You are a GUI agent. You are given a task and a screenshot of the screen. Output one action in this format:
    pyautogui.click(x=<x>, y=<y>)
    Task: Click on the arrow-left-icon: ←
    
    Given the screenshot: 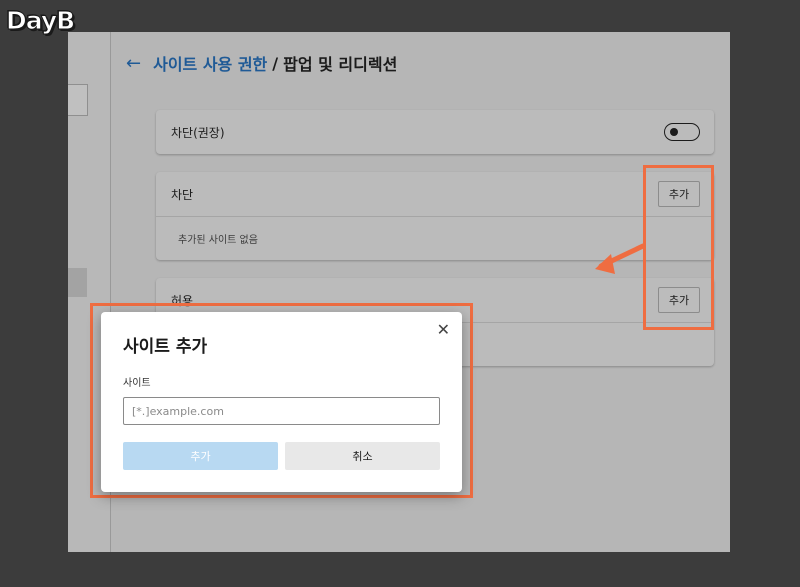 What is the action you would take?
    pyautogui.click(x=133, y=63)
    